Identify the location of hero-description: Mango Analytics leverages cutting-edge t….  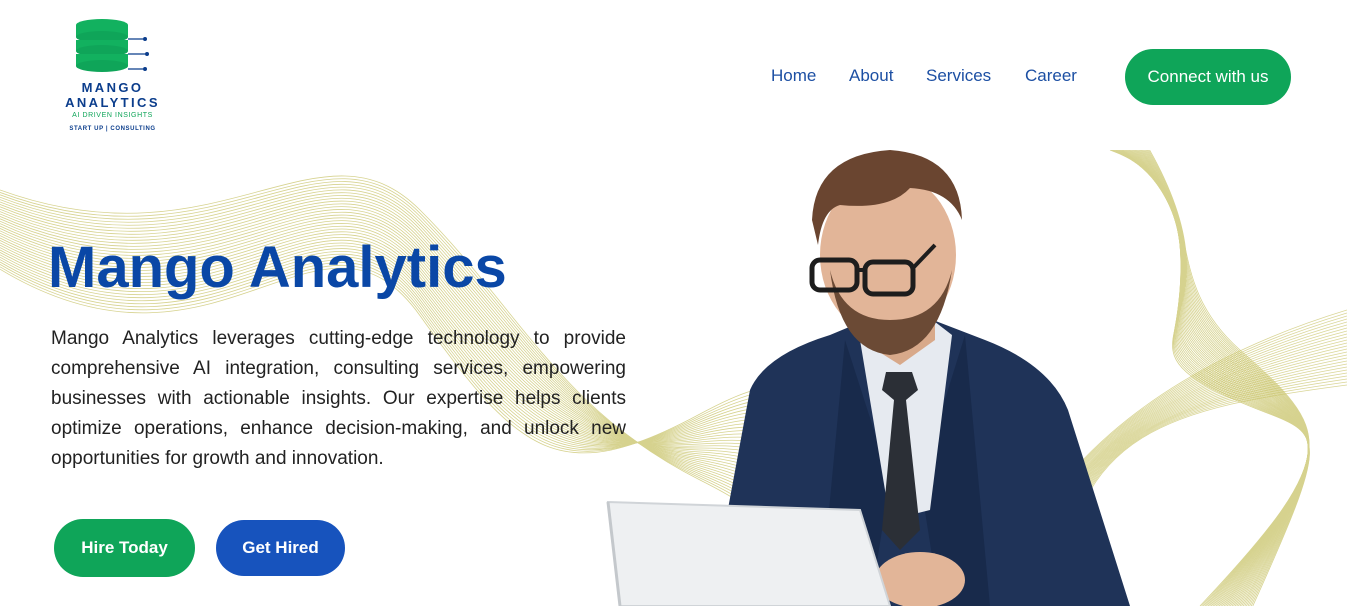
(338, 398).